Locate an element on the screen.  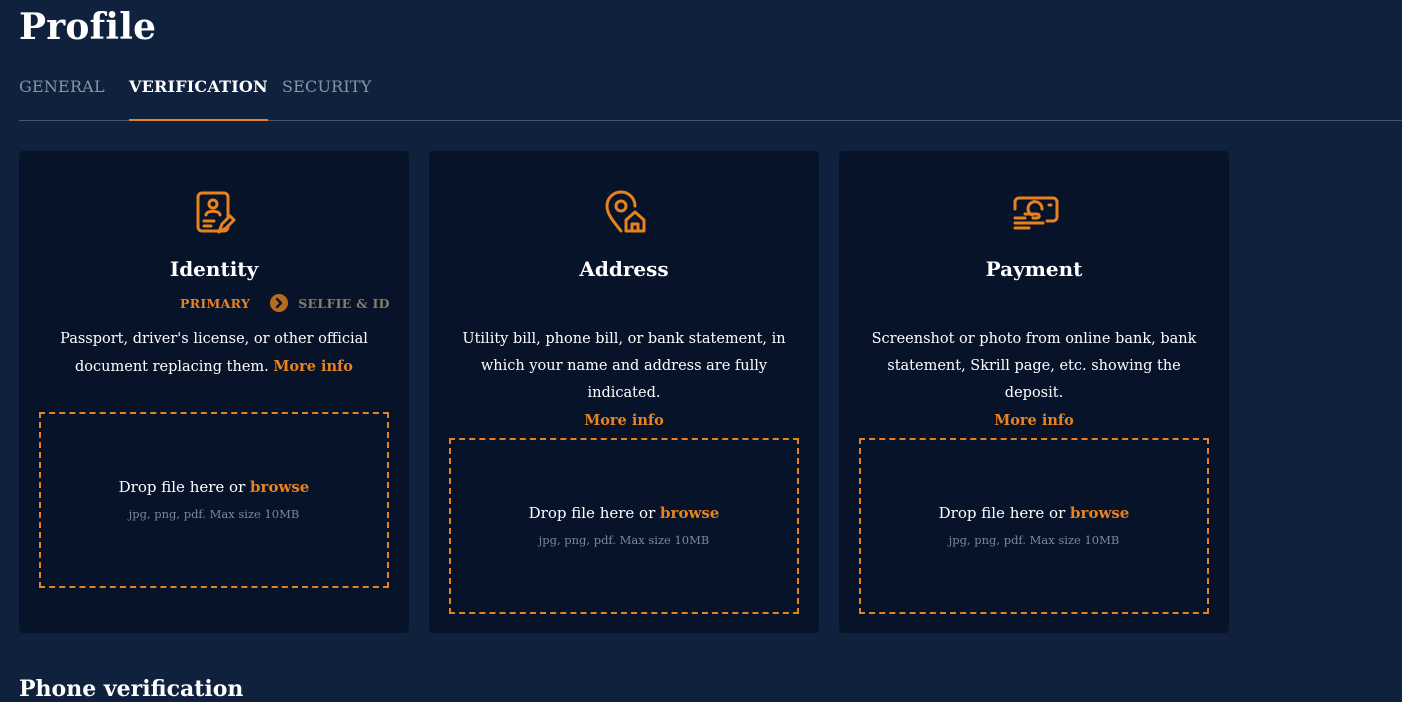
location-home-icon is located at coordinates (625, 213).